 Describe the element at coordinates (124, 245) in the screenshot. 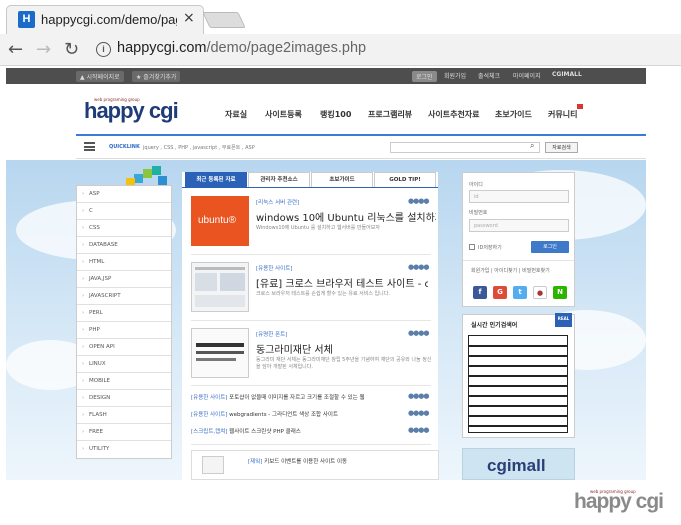

I see `nav-item-database: DATABASE` at that location.